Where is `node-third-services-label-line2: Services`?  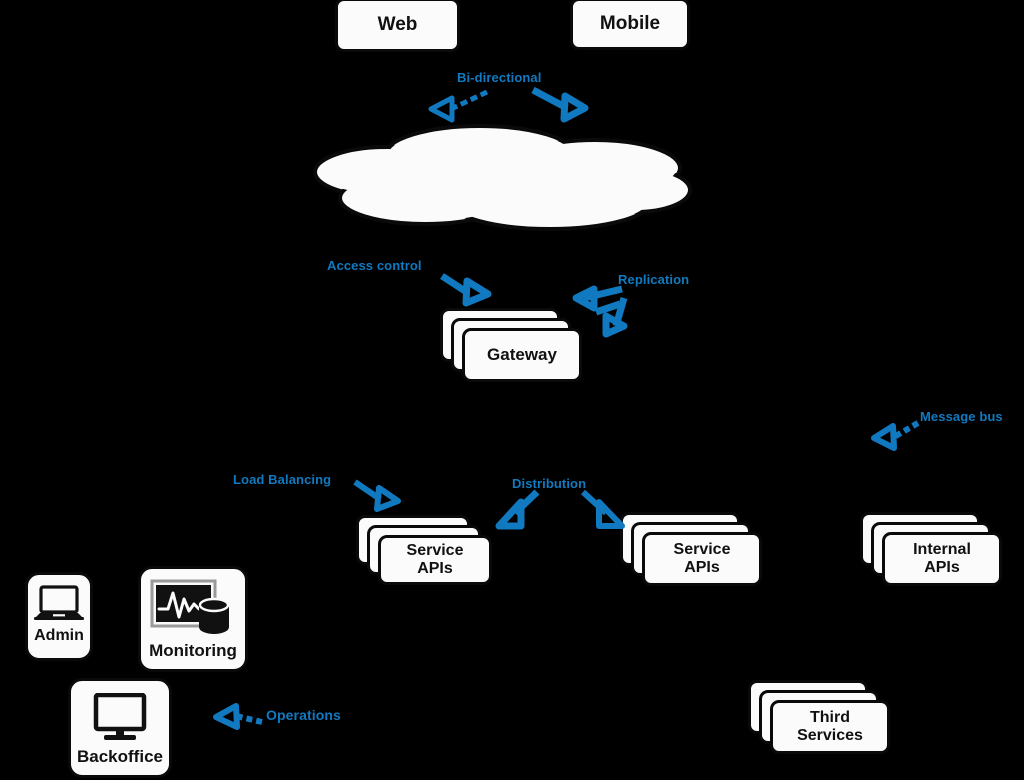 node-third-services-label-line2: Services is located at coordinates (830, 735).